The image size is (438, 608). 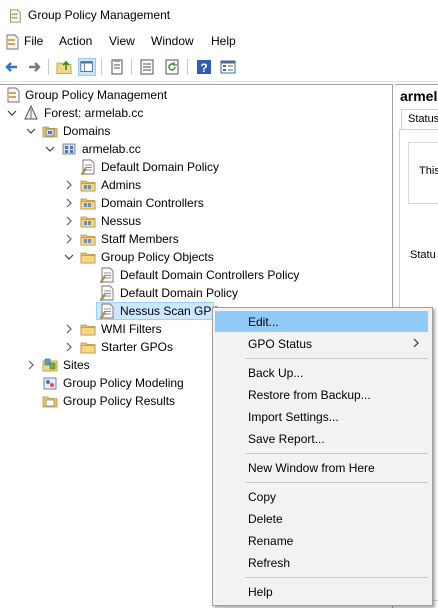 I want to click on menu-item-label: New Window from Here, so click(x=311, y=468).